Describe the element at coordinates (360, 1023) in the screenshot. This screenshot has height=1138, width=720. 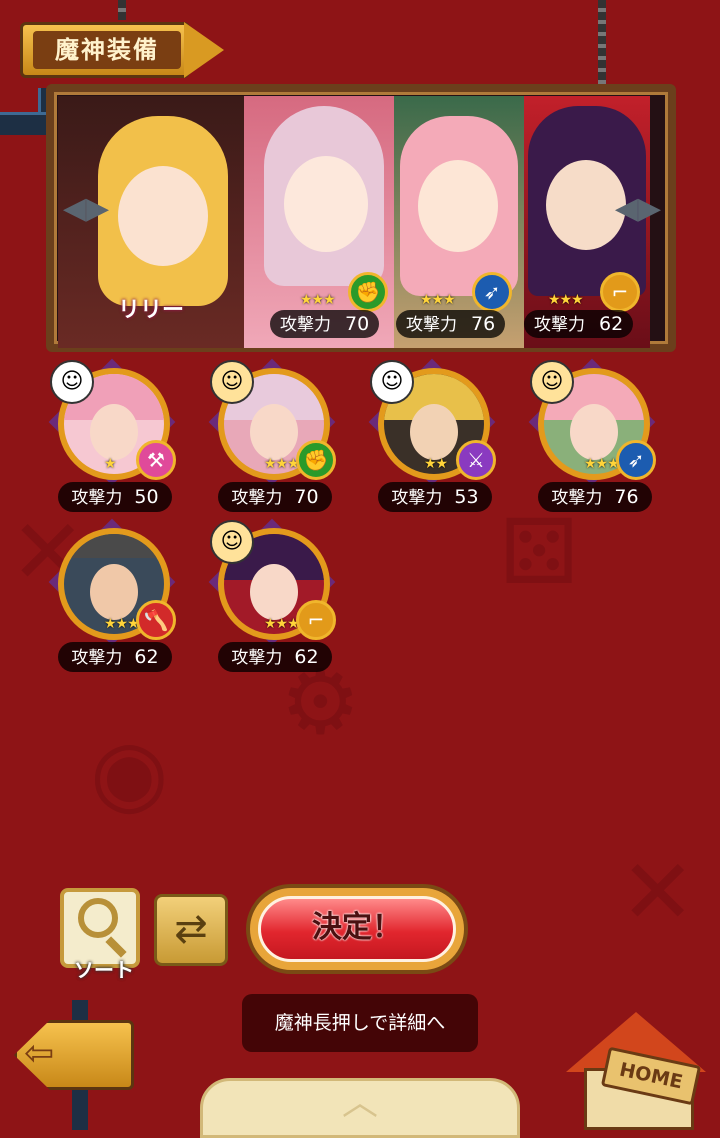
I see `hint-text: 魔神長押しで詳細へ` at that location.